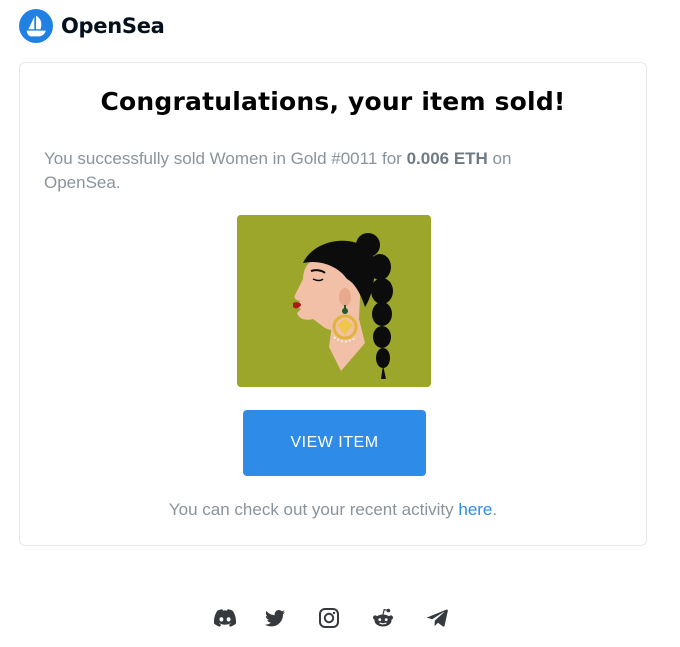  I want to click on reddit-link, so click(383, 618).